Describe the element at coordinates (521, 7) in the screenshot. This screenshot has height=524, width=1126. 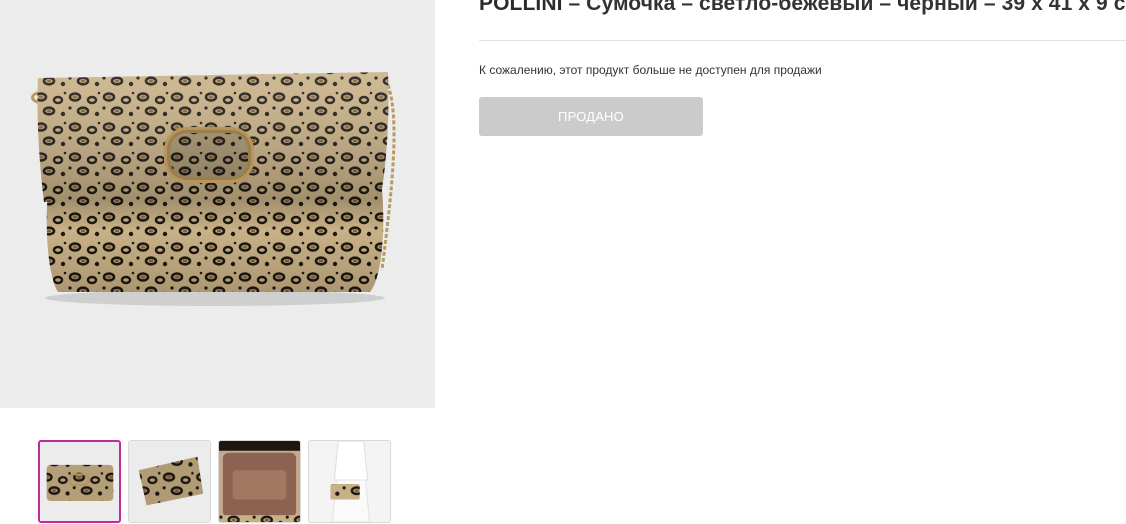
I see `product-brand: POLLINI` at that location.